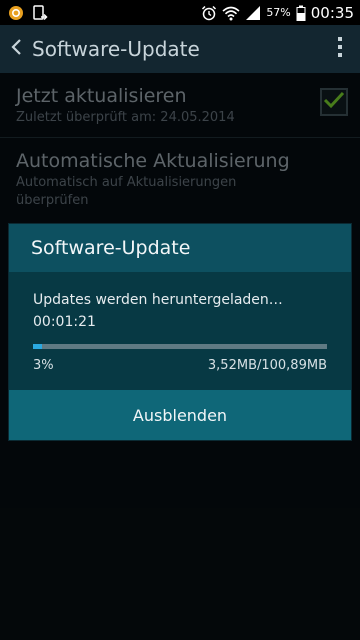  What do you see at coordinates (209, 13) in the screenshot?
I see `alarm-icon` at bounding box center [209, 13].